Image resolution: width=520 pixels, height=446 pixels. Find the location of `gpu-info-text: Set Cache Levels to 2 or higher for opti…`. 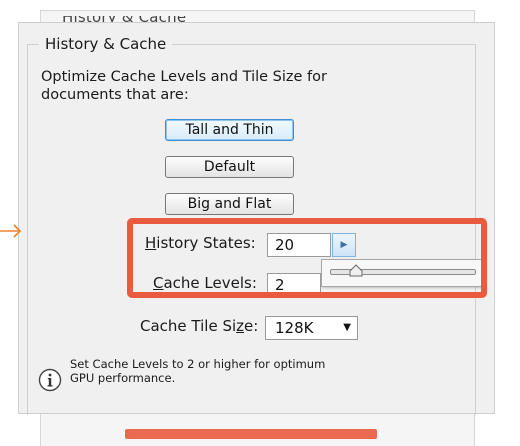

gpu-info-text: Set Cache Levels to 2 or higher for opti… is located at coordinates (198, 371).